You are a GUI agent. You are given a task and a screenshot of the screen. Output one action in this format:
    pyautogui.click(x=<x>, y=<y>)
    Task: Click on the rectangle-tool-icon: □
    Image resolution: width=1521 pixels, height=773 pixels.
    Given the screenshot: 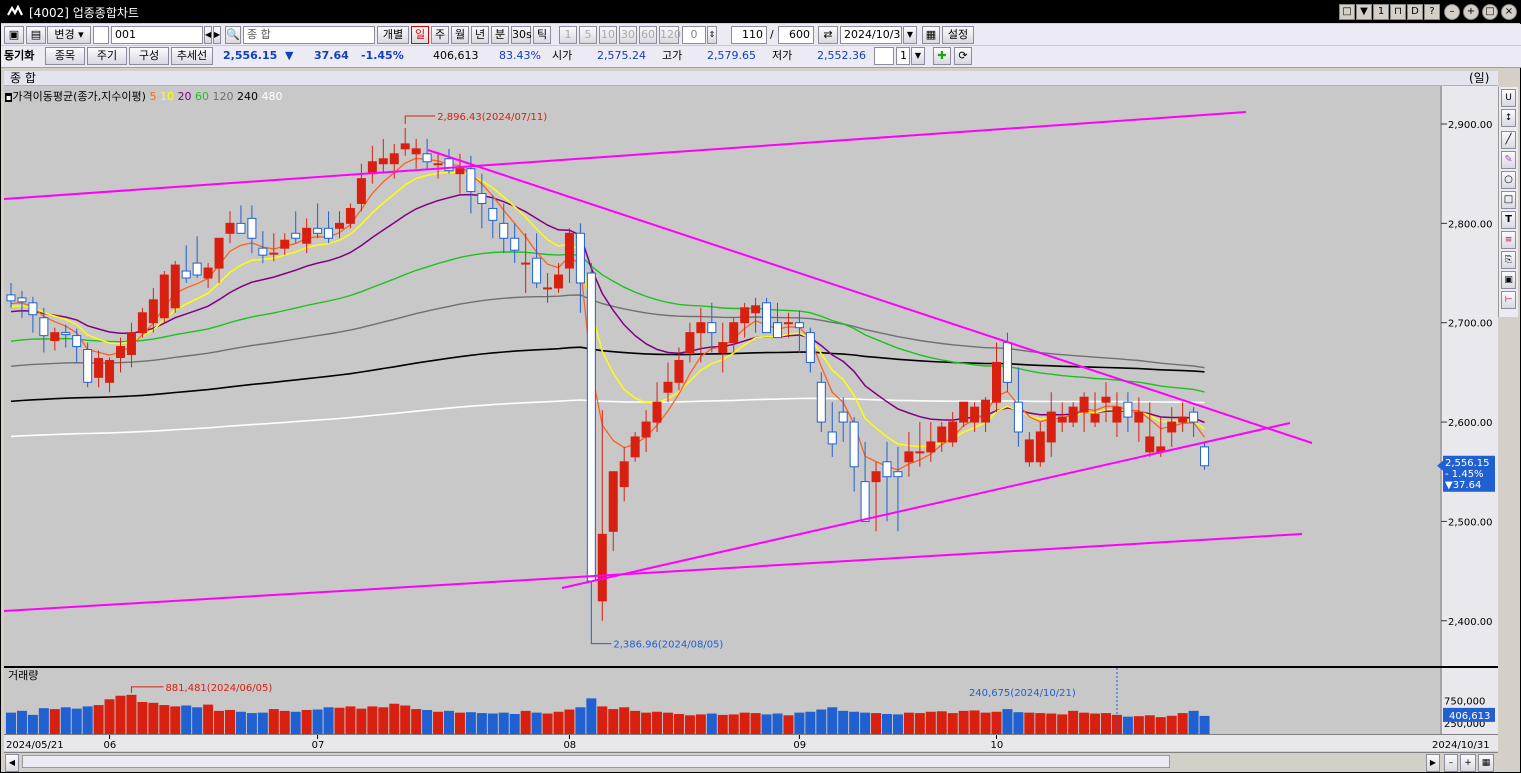 What is the action you would take?
    pyautogui.click(x=1508, y=200)
    